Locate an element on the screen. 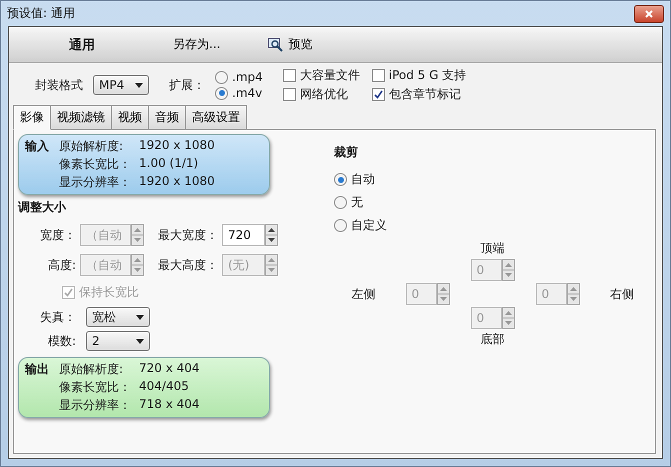 The width and height of the screenshot is (671, 467). checkbox-label: 包含章节标记 is located at coordinates (424, 94).